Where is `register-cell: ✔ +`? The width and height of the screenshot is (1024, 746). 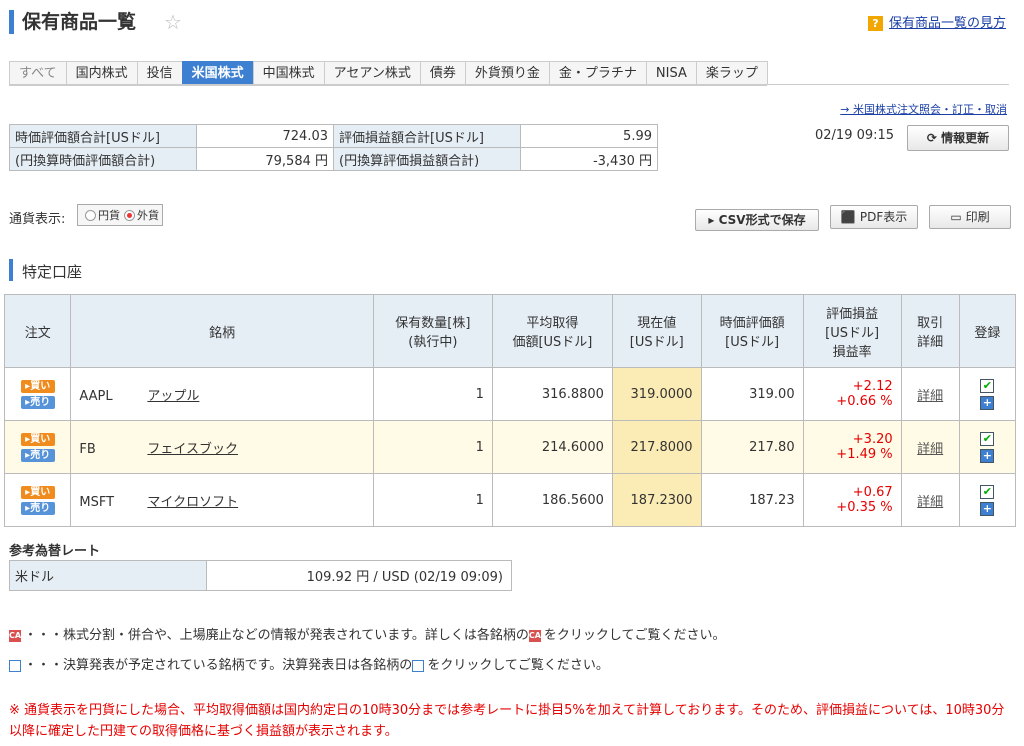
register-cell: ✔ + is located at coordinates (987, 447).